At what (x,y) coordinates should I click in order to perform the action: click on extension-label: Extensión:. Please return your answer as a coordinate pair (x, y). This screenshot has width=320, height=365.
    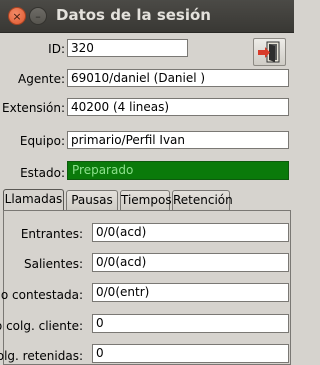
    Looking at the image, I should click on (33, 108).